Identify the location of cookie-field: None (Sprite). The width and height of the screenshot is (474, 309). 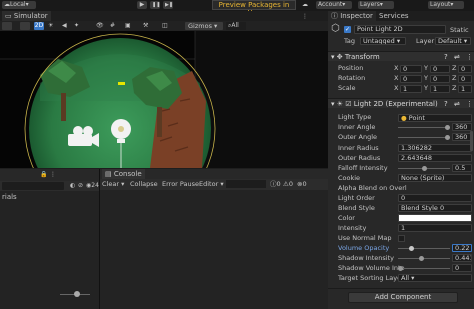
(435, 178).